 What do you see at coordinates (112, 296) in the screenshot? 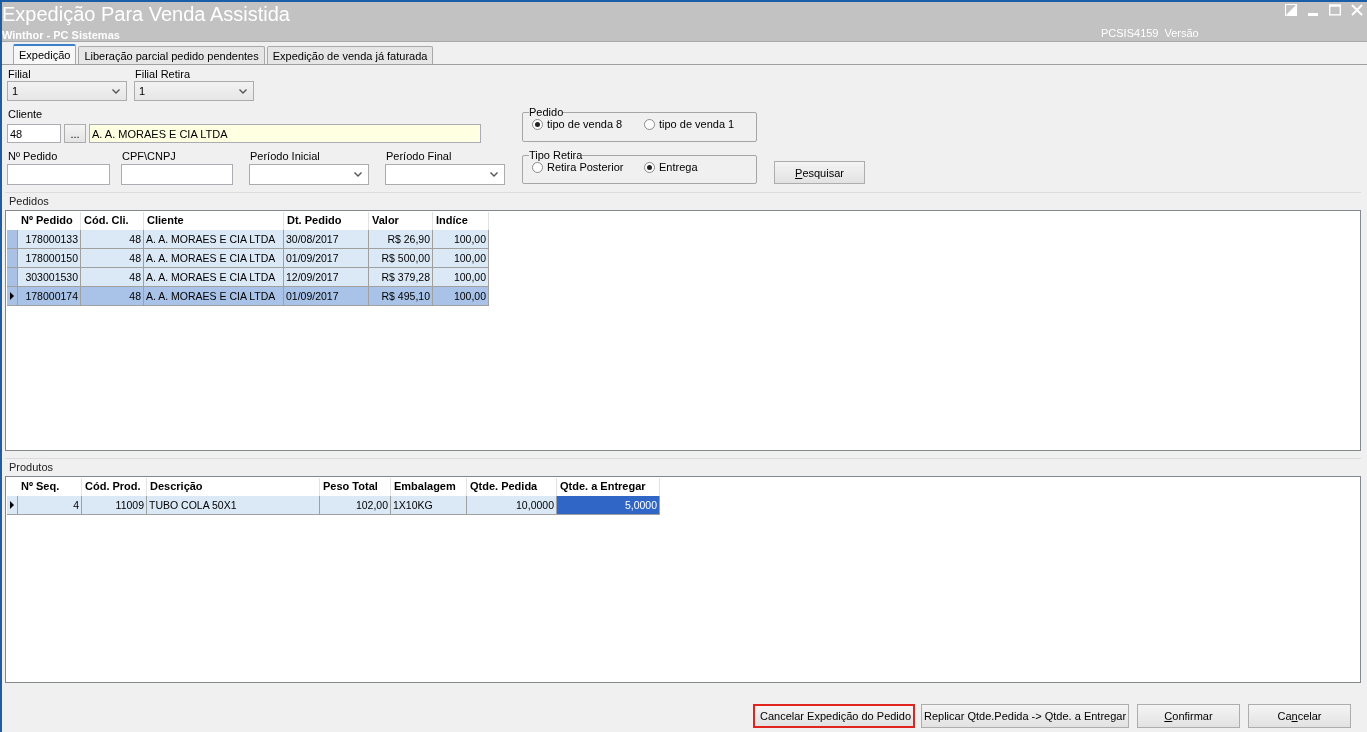
I see `table-cell: 48` at bounding box center [112, 296].